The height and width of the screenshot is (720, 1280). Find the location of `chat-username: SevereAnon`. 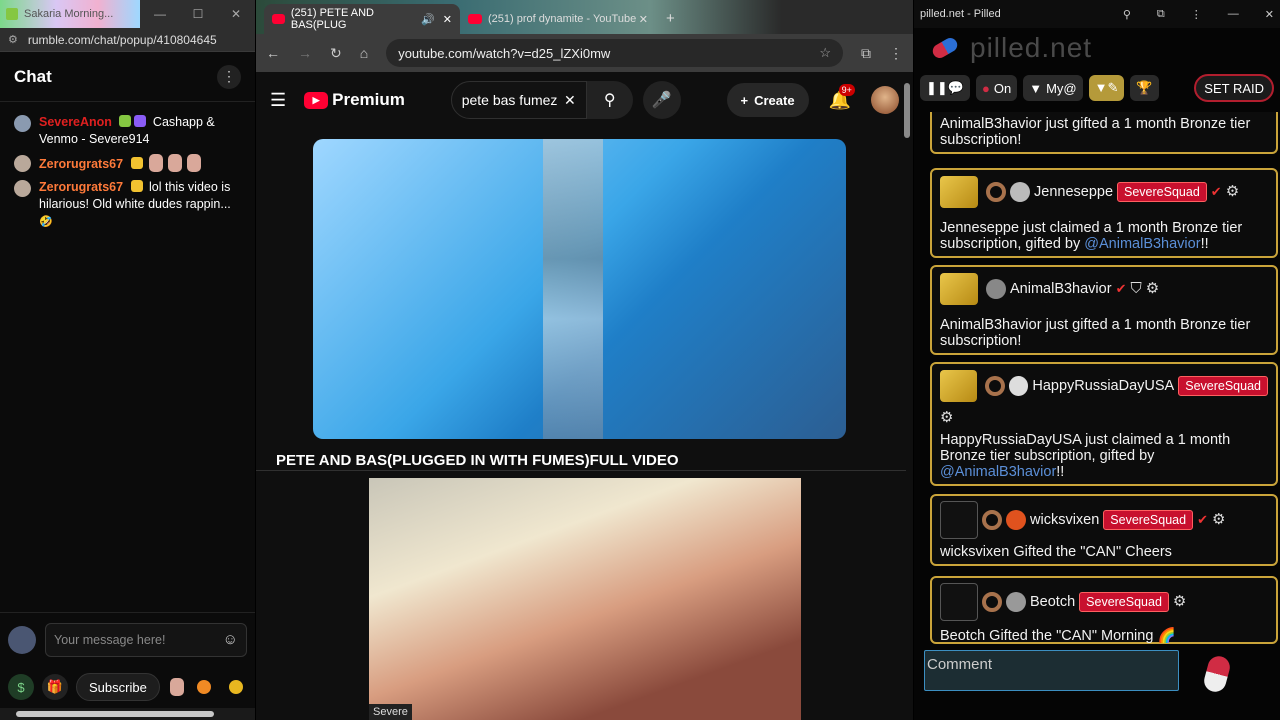

chat-username: SevereAnon is located at coordinates (75, 122).